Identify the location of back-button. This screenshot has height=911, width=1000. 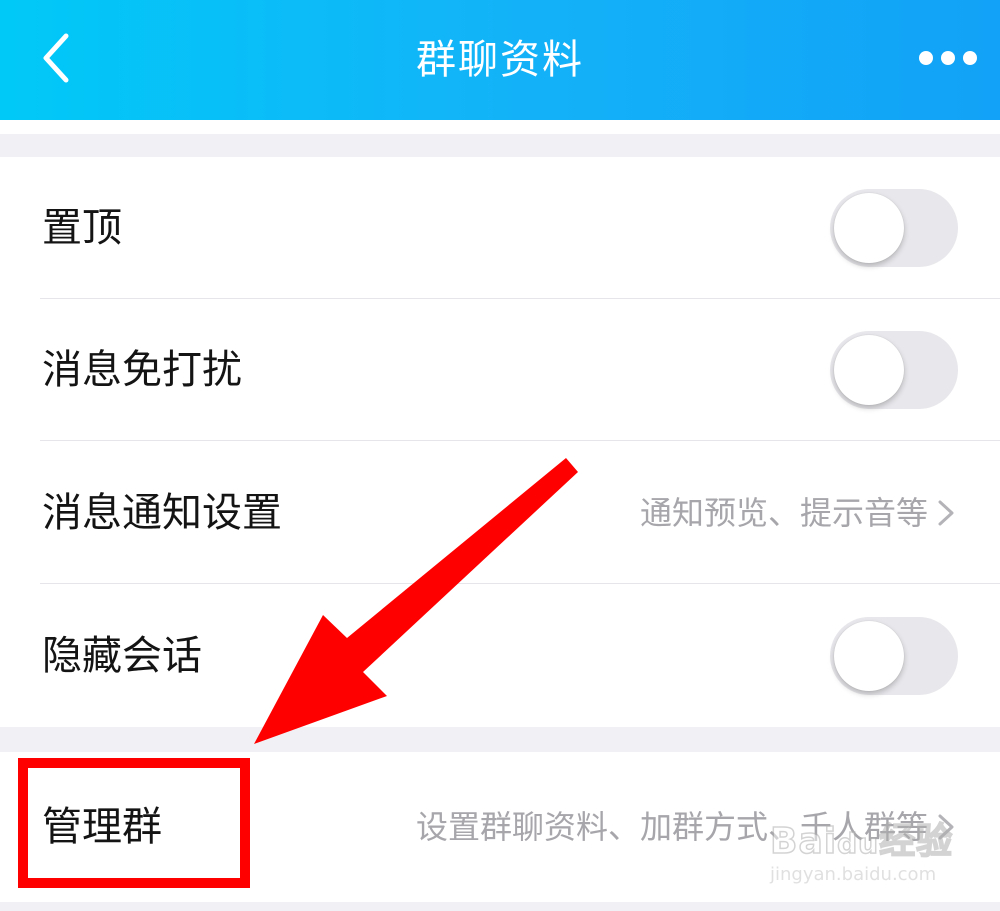
(59, 58).